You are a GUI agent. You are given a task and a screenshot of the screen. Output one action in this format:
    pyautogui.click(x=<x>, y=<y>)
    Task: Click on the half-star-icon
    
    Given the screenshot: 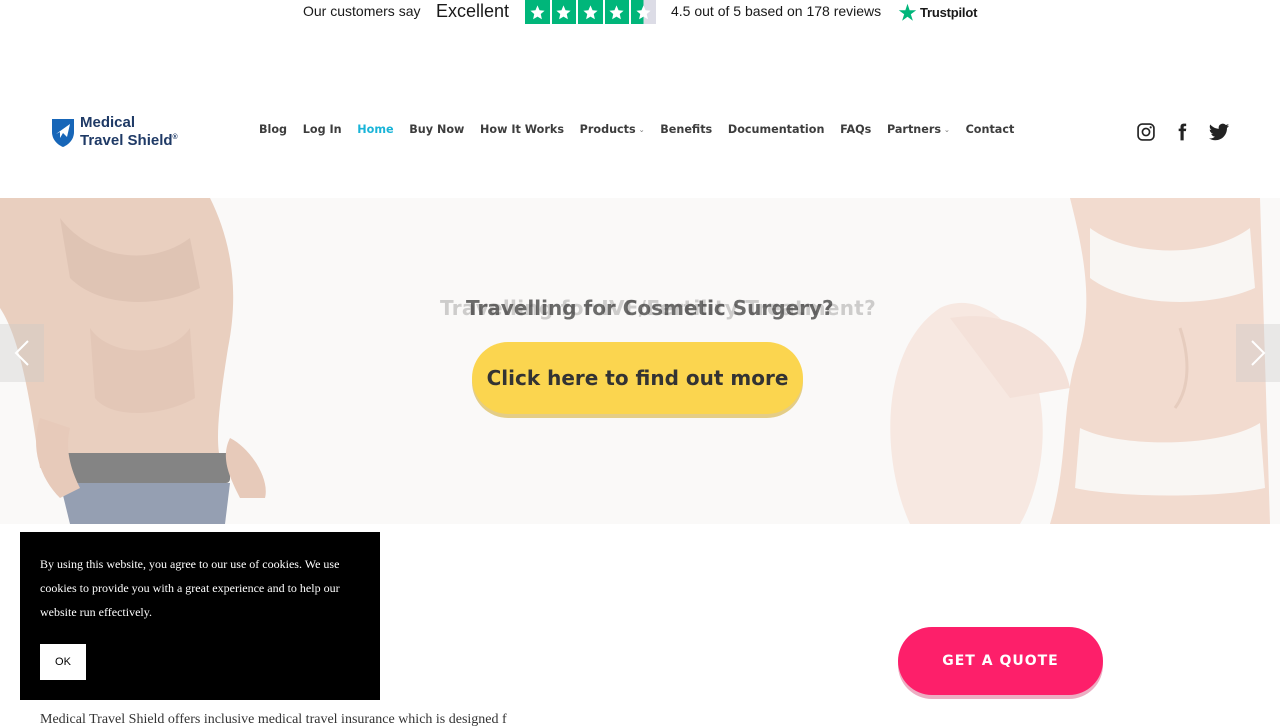 What is the action you would take?
    pyautogui.click(x=643, y=12)
    